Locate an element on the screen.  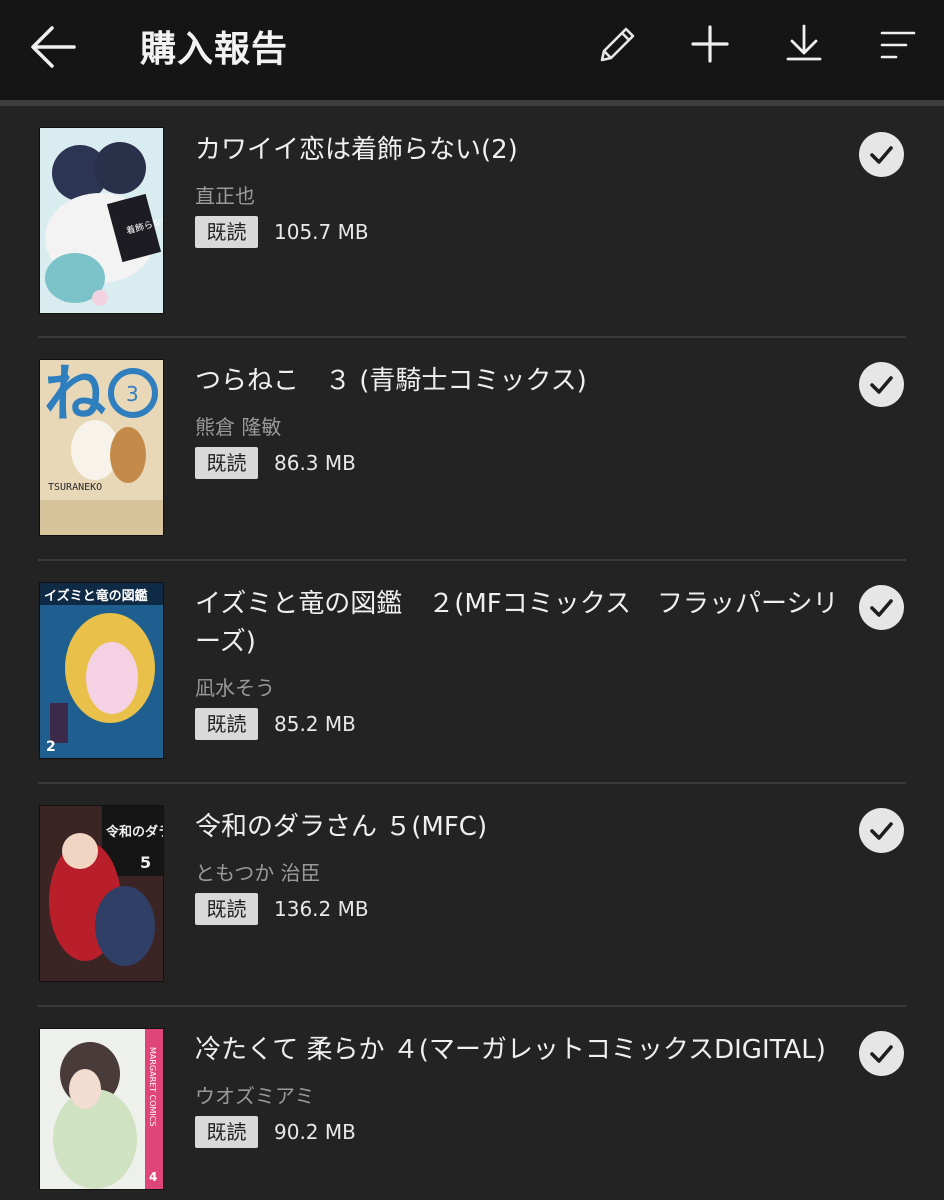
app-bar: 購入報告 is located at coordinates (472, 50).